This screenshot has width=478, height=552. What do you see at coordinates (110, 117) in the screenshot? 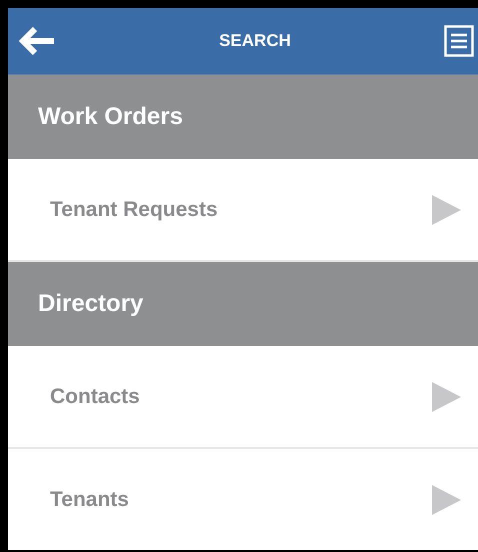
I see `section-title: Work Orders` at bounding box center [110, 117].